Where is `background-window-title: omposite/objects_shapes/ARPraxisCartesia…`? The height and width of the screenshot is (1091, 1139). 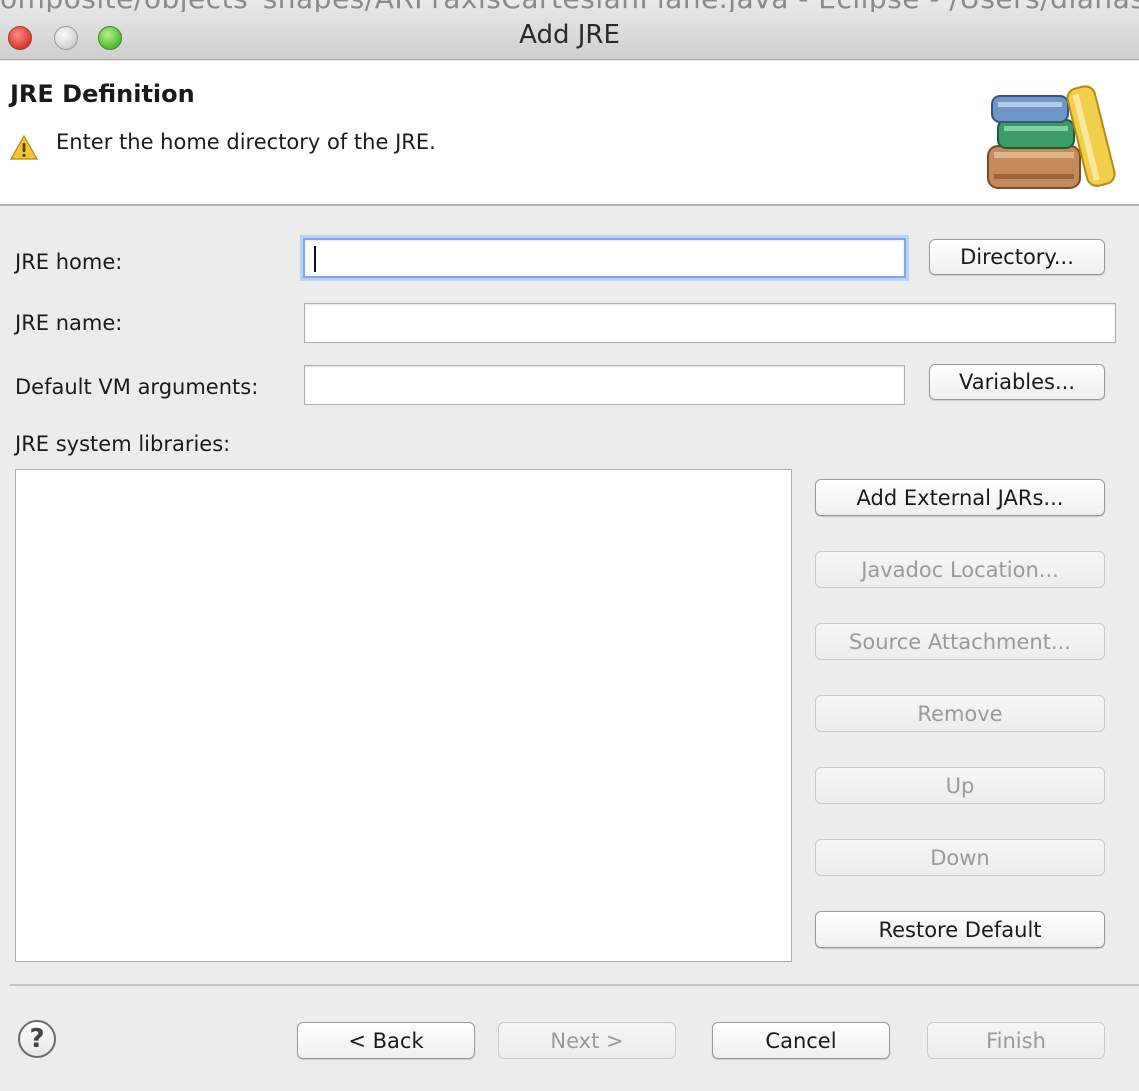
background-window-title: omposite/objects_shapes/ARPraxisCartesia… is located at coordinates (569, 6).